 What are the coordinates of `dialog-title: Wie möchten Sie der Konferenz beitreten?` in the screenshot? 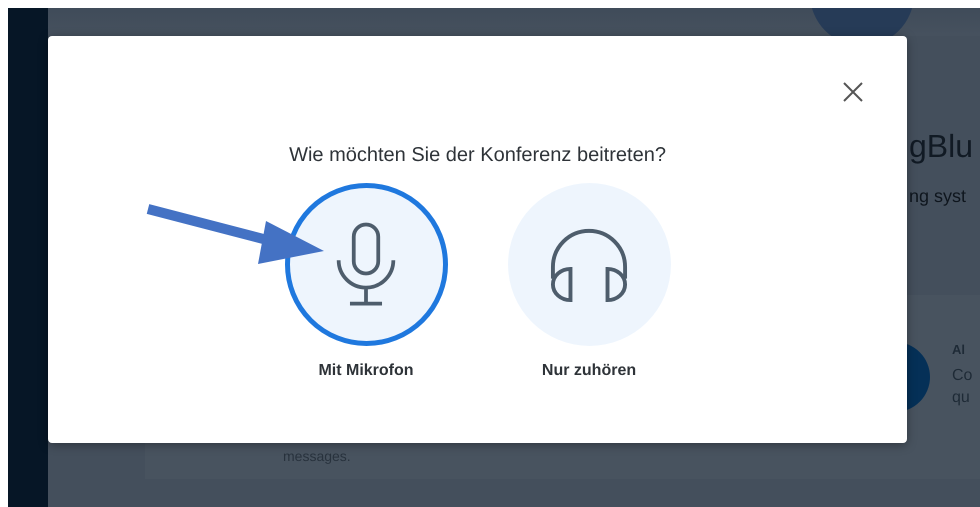 It's located at (477, 155).